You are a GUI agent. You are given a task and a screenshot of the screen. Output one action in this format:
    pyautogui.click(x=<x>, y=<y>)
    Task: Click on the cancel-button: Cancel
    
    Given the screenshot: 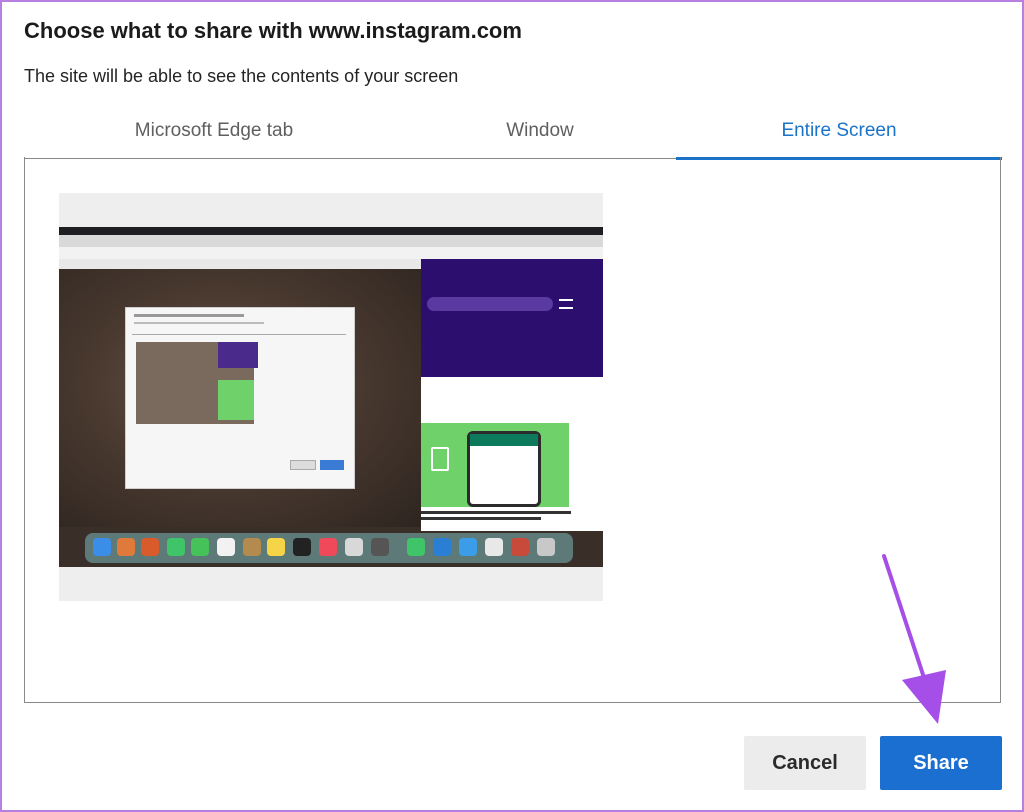 What is the action you would take?
    pyautogui.click(x=805, y=763)
    